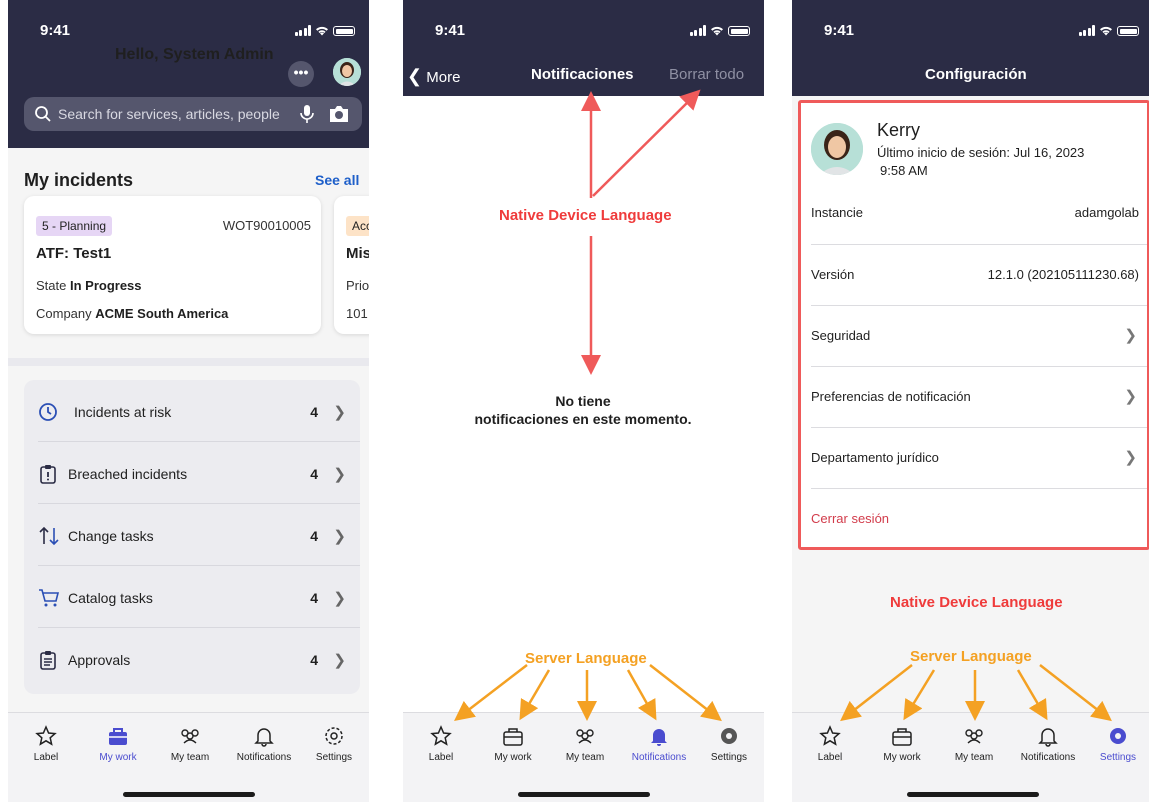  Describe the element at coordinates (583, 410) in the screenshot. I see `empty-state-message: No tiene notificaciones en este momento.` at that location.